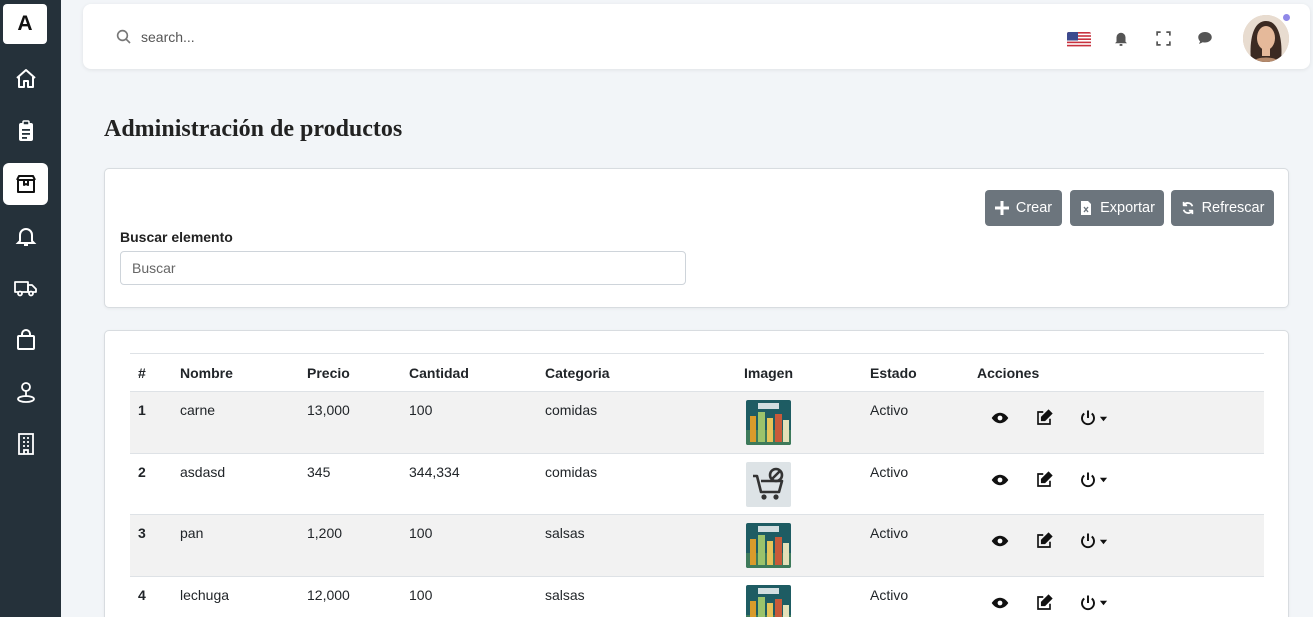 The height and width of the screenshot is (617, 1313). I want to click on sidebar-item-companies, so click(25, 444).